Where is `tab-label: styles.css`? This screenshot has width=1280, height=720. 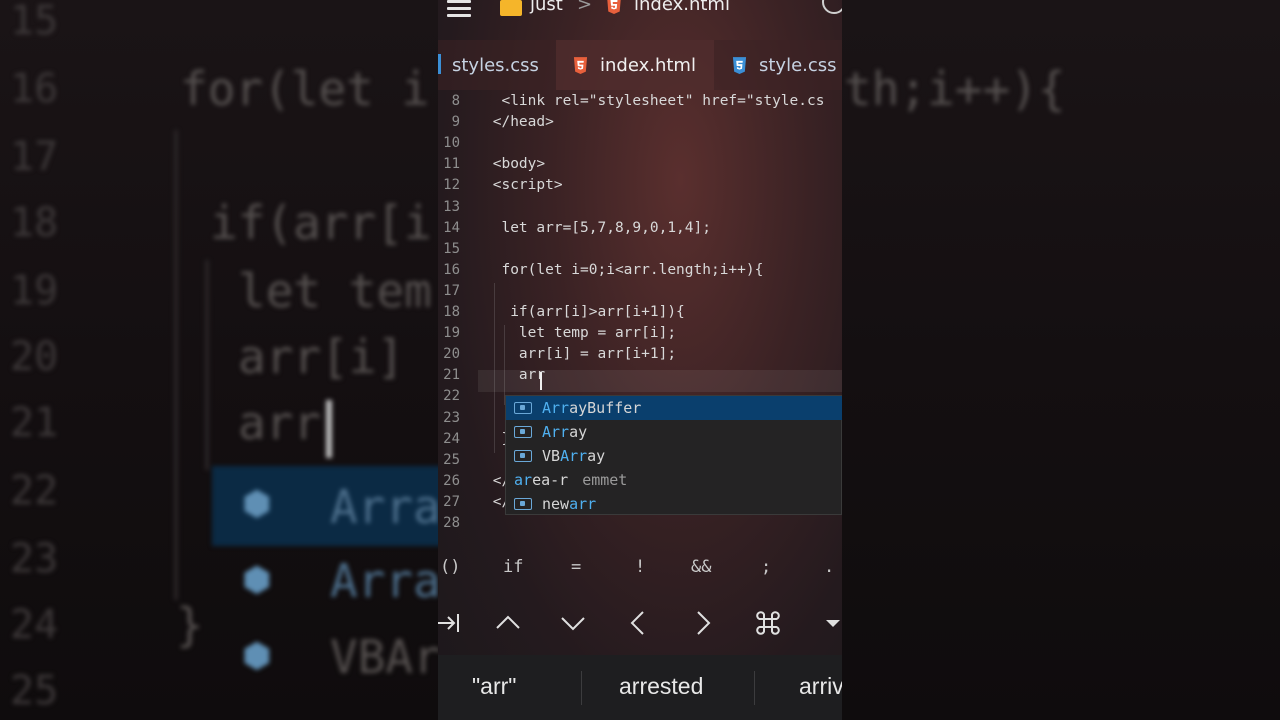
tab-label: styles.css is located at coordinates (495, 65).